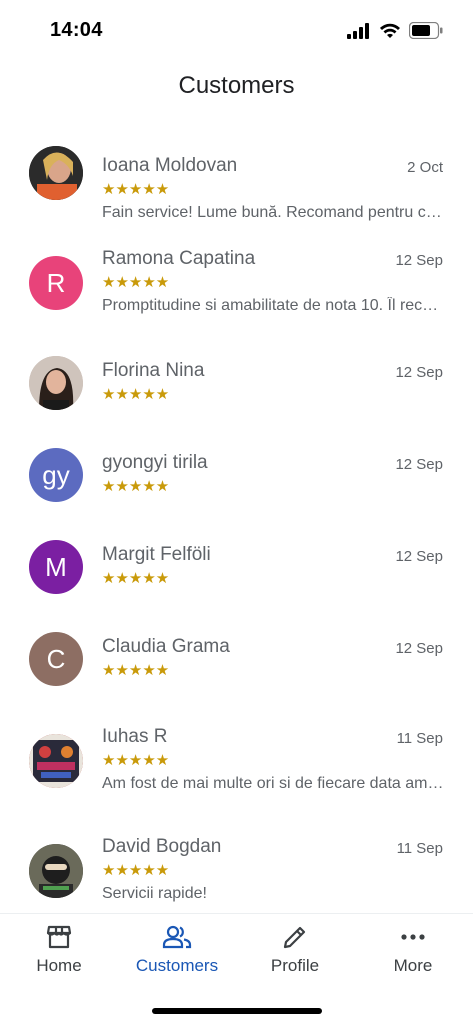 The image size is (473, 1024). Describe the element at coordinates (236, 499) in the screenshot. I see `customer-list-item: gy gyongyi tirila 12 Sep ★★★★★` at that location.